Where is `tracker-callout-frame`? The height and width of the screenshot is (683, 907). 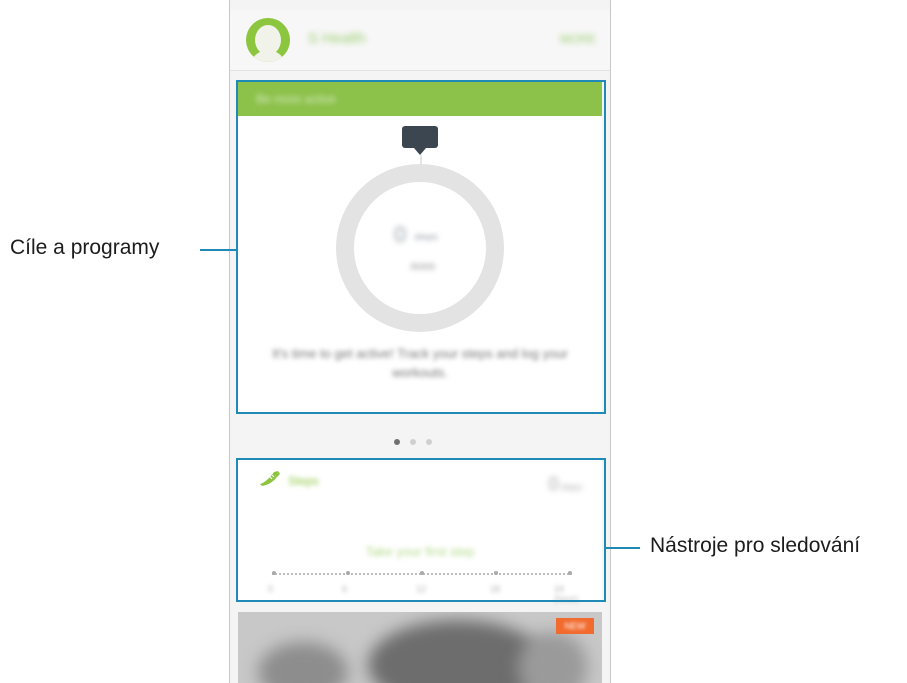
tracker-callout-frame is located at coordinates (421, 530).